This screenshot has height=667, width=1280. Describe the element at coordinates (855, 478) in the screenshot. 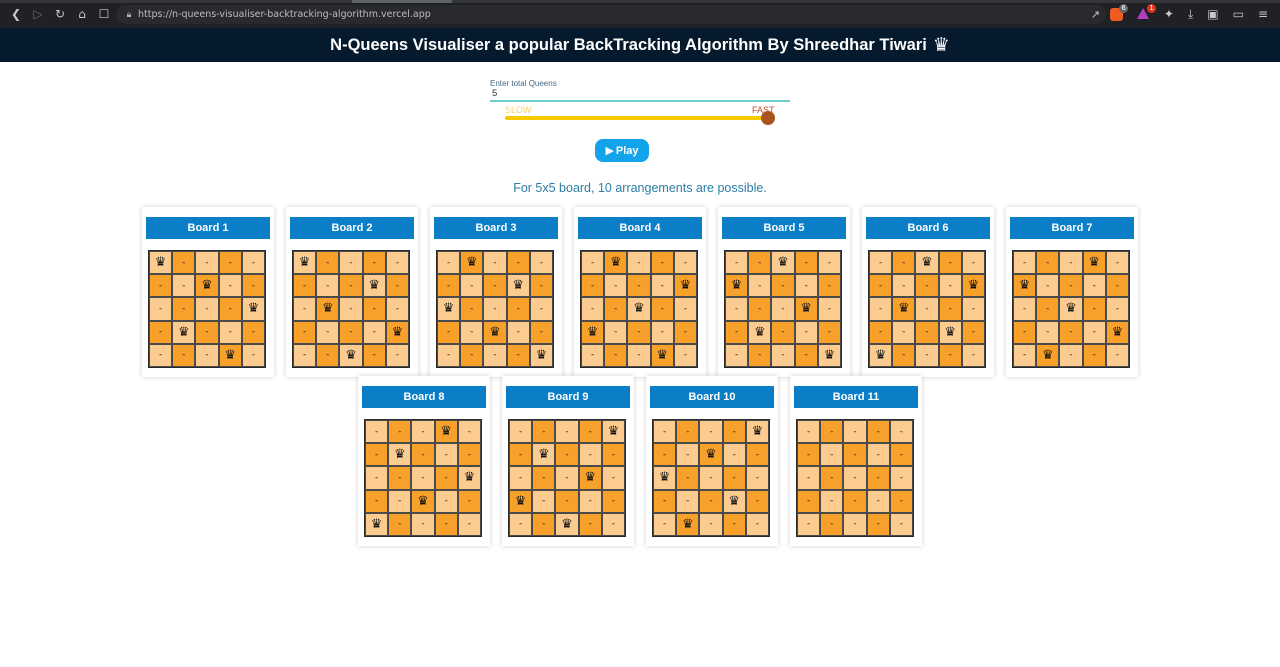

I see `chess-board: -------------------------` at that location.